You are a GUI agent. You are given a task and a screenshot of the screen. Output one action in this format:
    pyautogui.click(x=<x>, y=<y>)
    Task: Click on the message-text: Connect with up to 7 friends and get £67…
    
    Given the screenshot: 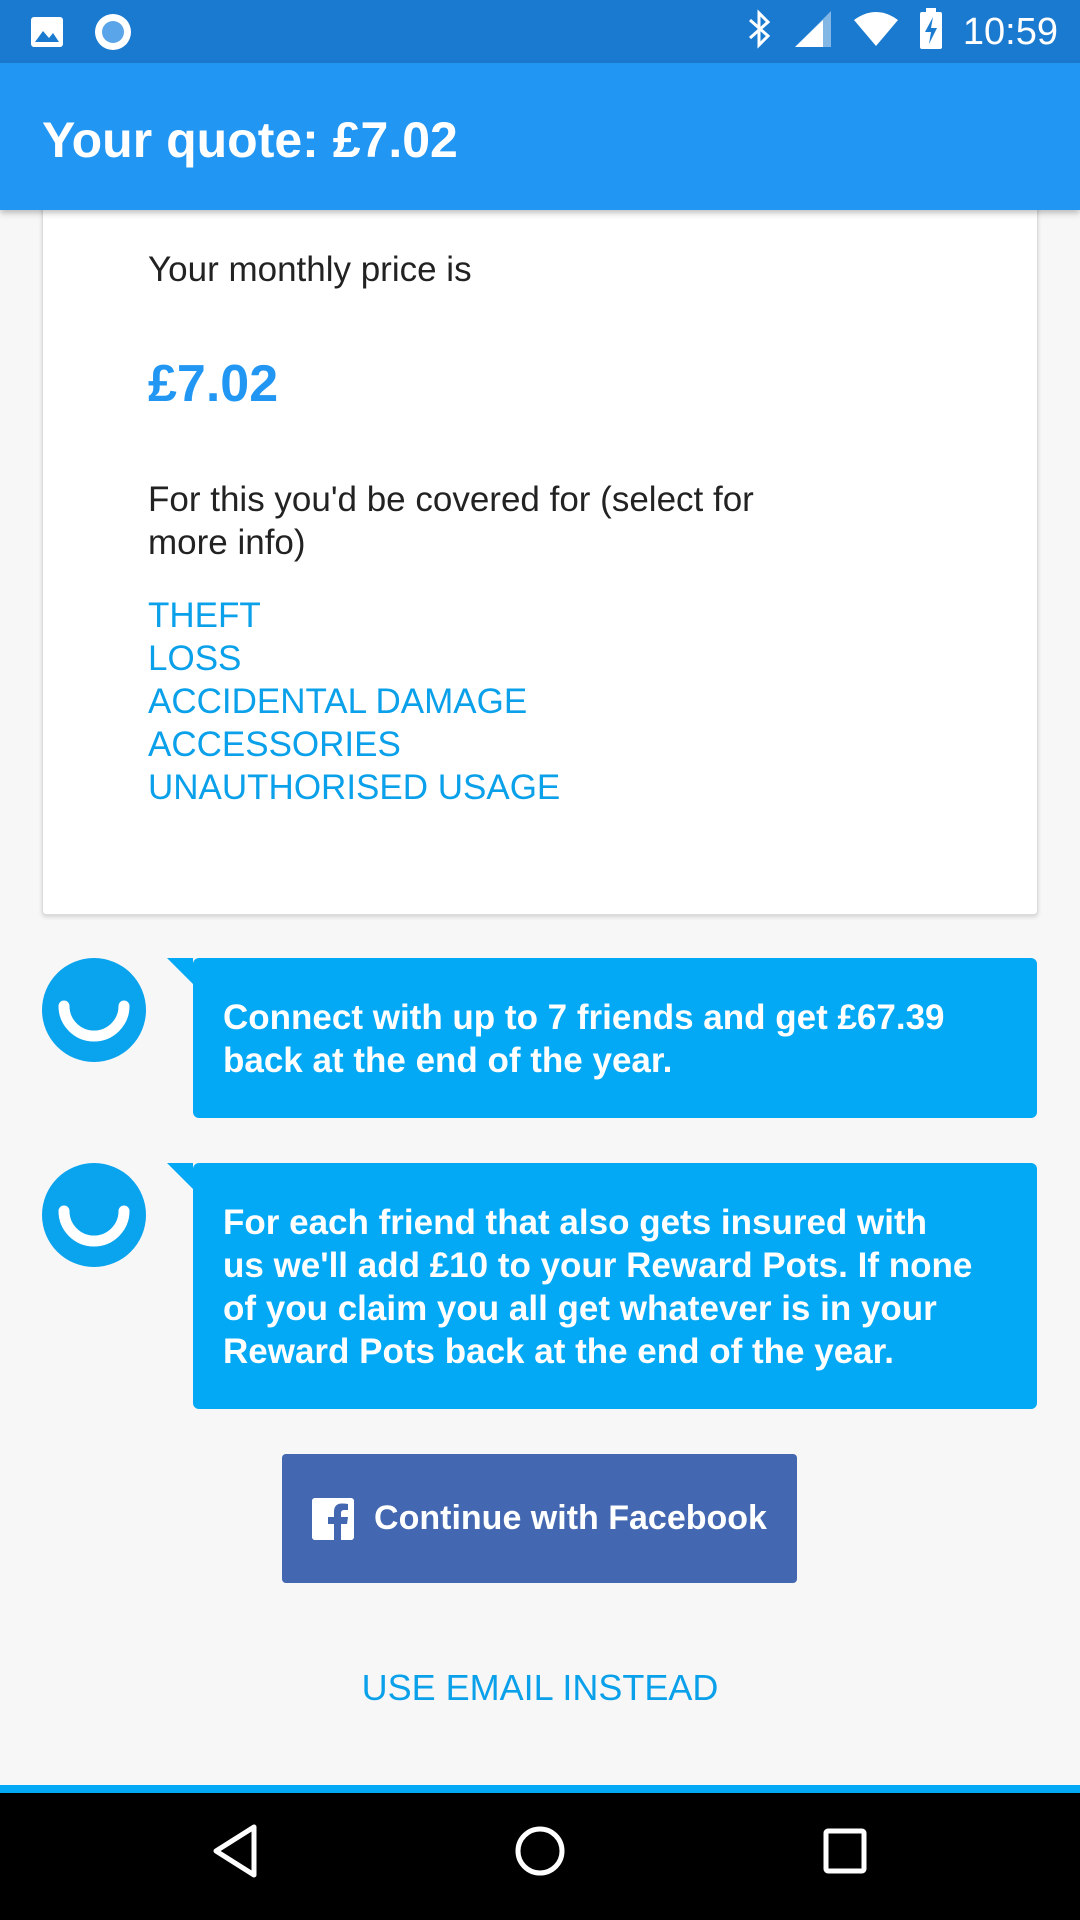 What is the action you would take?
    pyautogui.click(x=584, y=1039)
    